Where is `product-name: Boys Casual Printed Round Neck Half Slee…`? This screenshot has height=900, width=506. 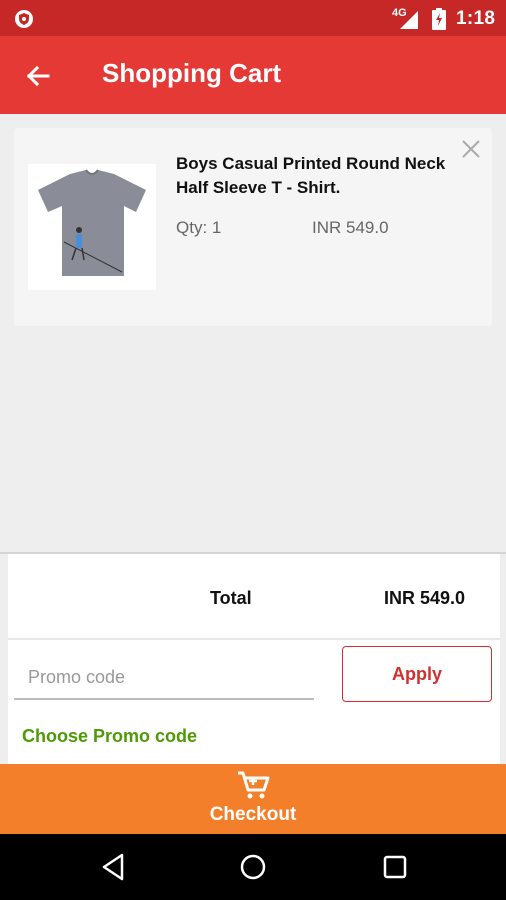
product-name: Boys Casual Printed Round Neck Half Slee… is located at coordinates (311, 175).